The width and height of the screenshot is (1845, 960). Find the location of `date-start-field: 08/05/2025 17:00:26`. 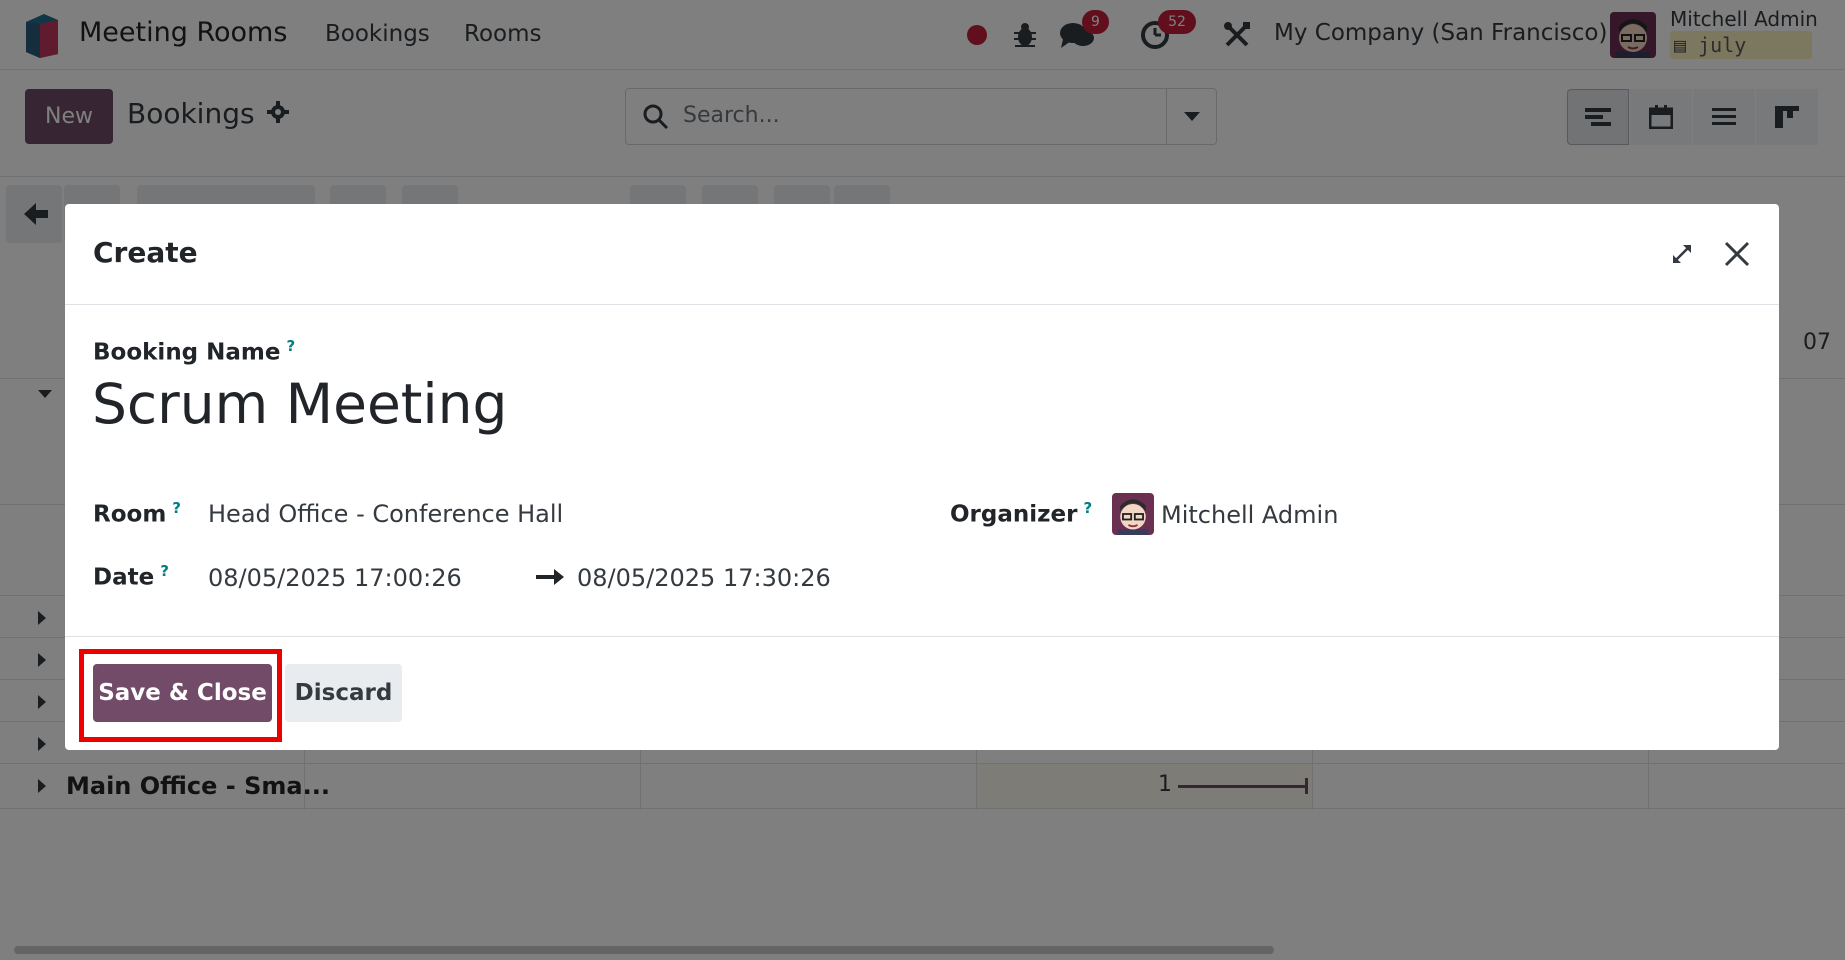

date-start-field: 08/05/2025 17:00:26 is located at coordinates (335, 578).